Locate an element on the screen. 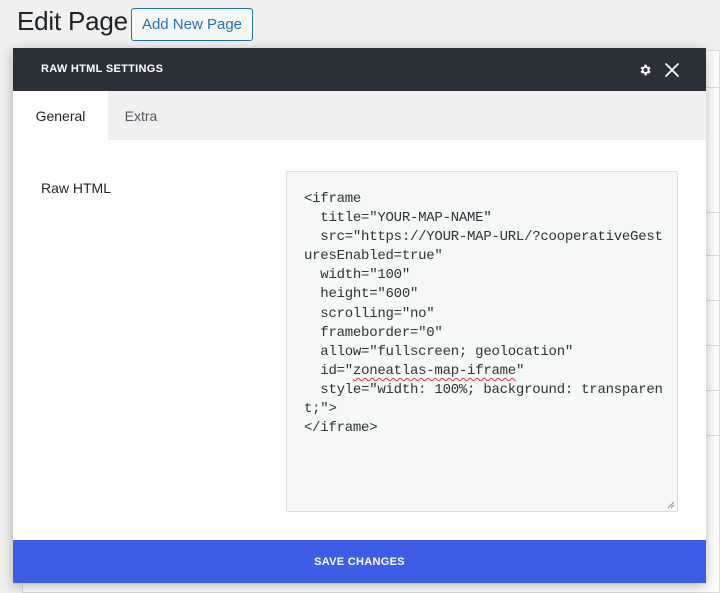 This screenshot has height=593, width=720. code-line-id-prefix: id=" is located at coordinates (328, 370).